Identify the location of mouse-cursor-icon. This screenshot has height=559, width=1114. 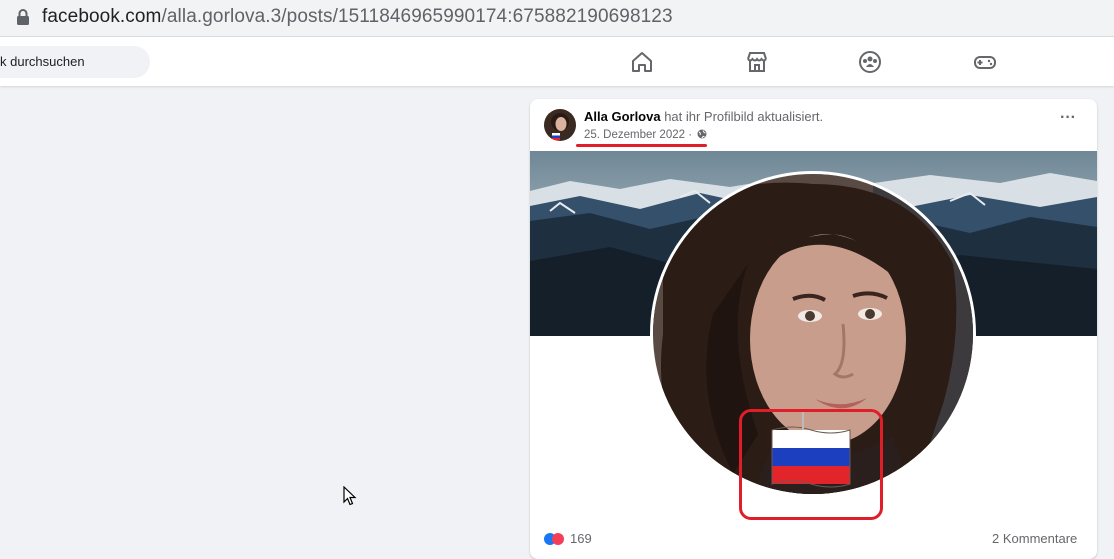
(350, 496).